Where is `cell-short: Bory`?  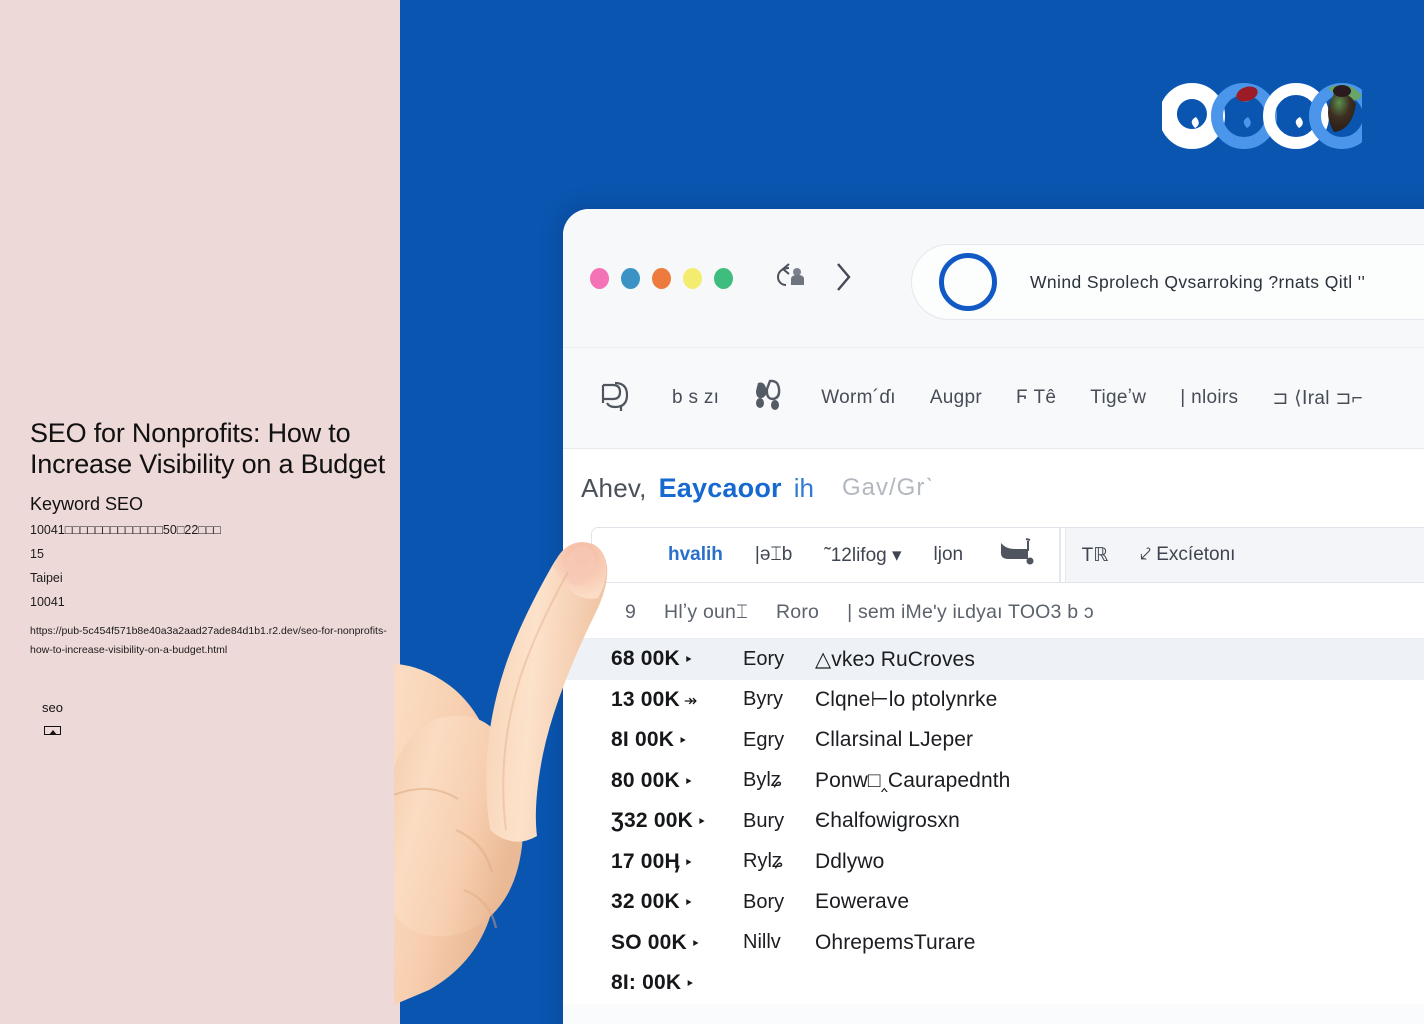
cell-short: Bory is located at coordinates (764, 901).